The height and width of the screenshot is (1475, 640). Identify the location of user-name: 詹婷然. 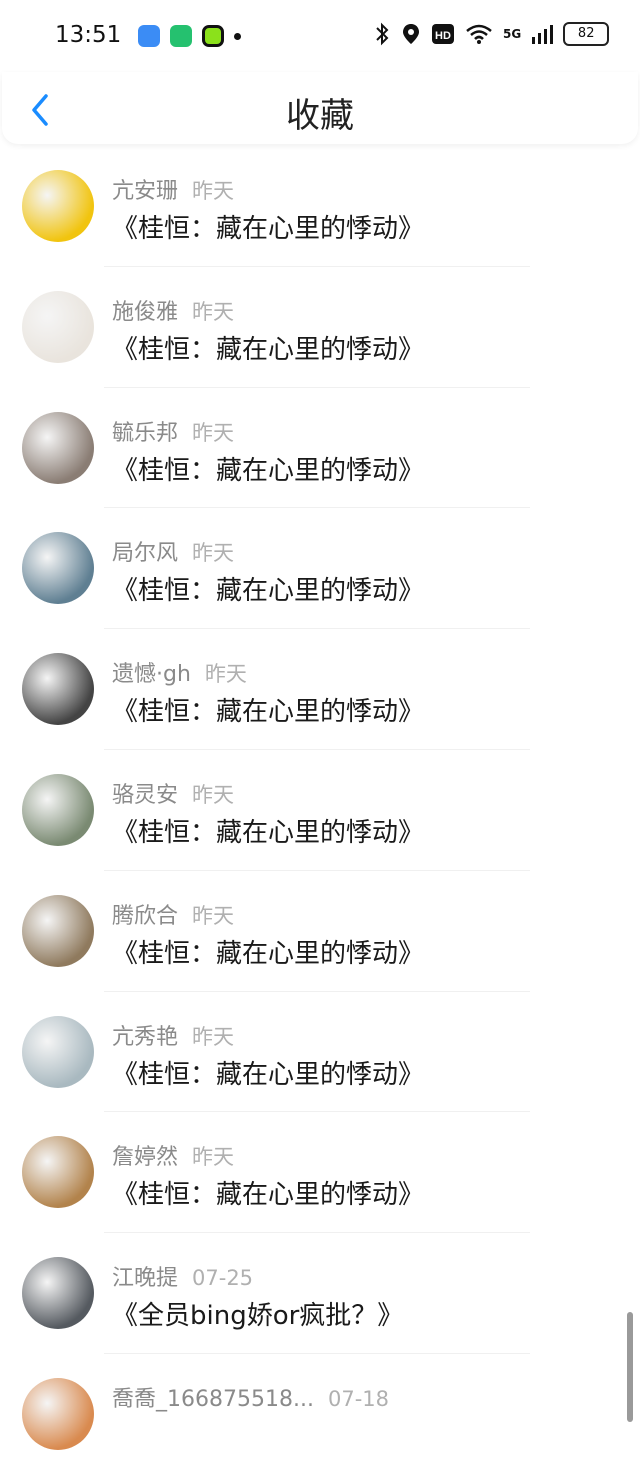
(145, 1157).